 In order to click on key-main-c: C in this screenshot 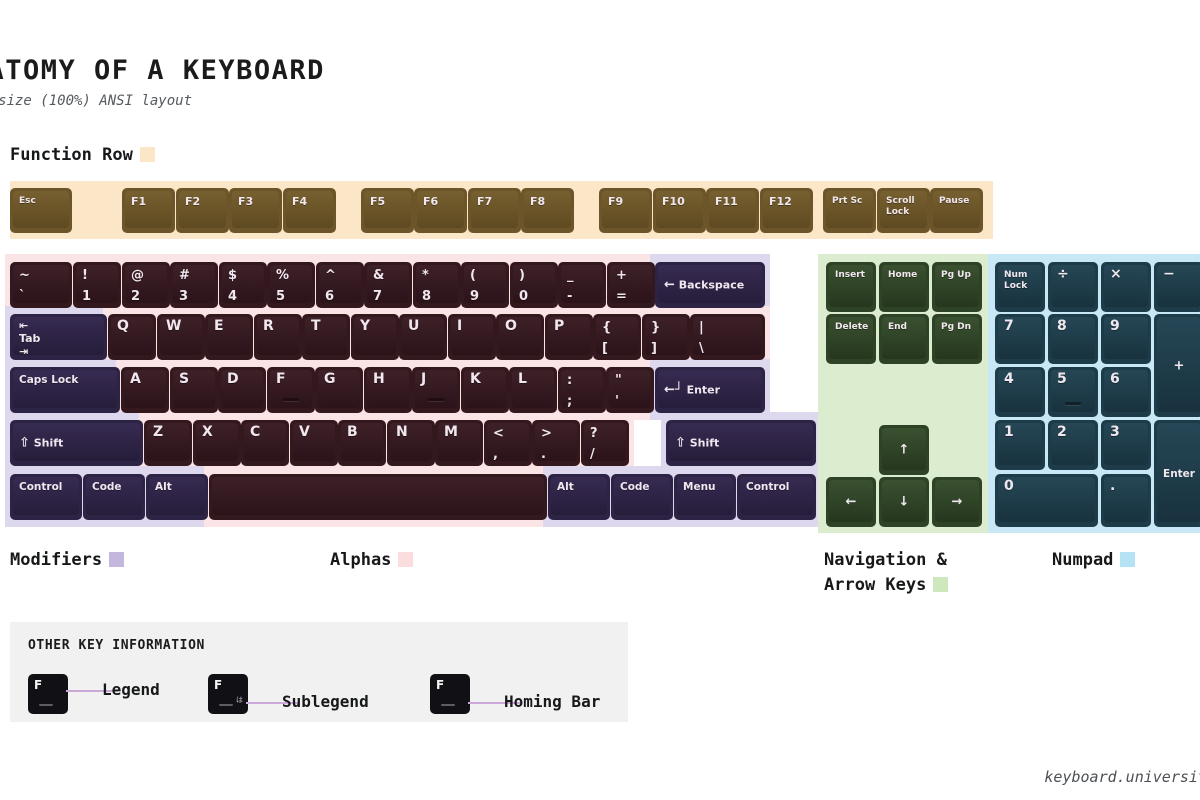, I will do `click(265, 443)`.